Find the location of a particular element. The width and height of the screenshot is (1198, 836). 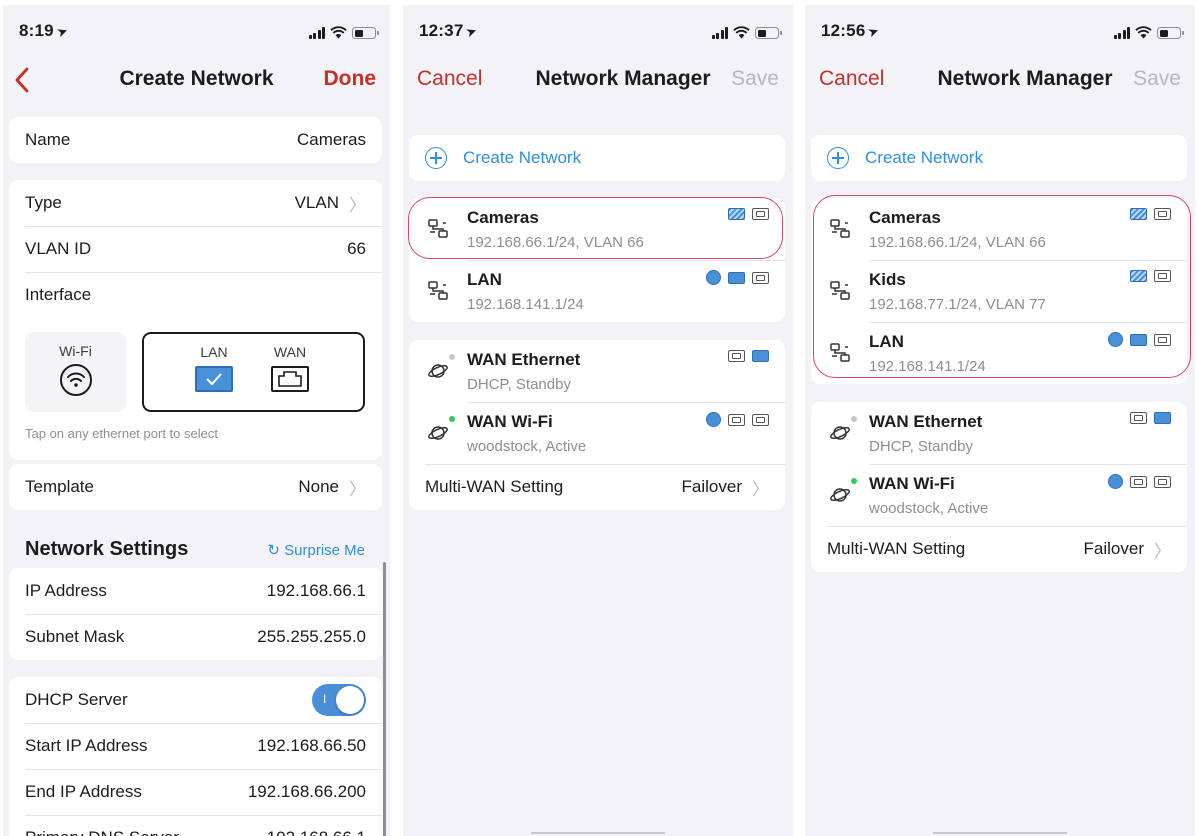

template-value: None is located at coordinates (318, 486).